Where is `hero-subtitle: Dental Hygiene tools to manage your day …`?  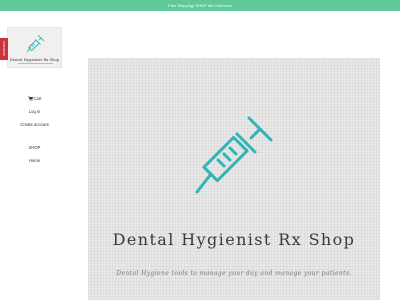
hero-subtitle: Dental Hygiene tools to manage your day … is located at coordinates (234, 273).